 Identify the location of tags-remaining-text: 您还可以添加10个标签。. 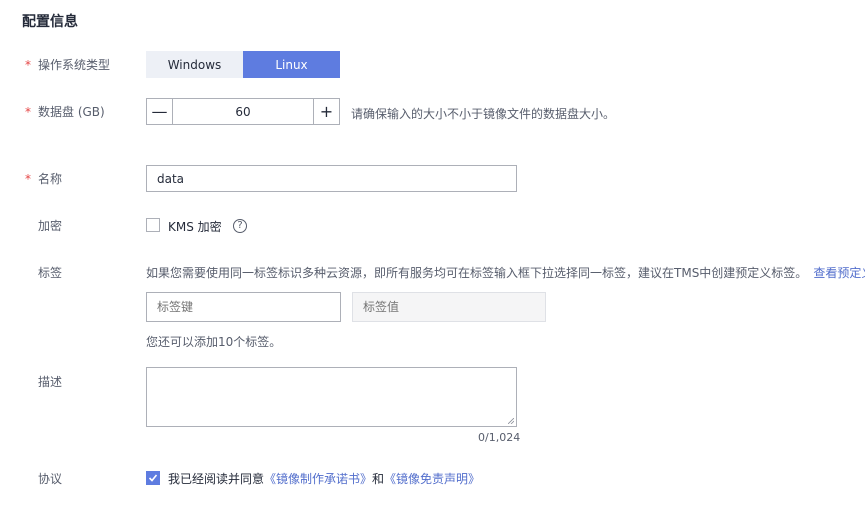
(214, 342).